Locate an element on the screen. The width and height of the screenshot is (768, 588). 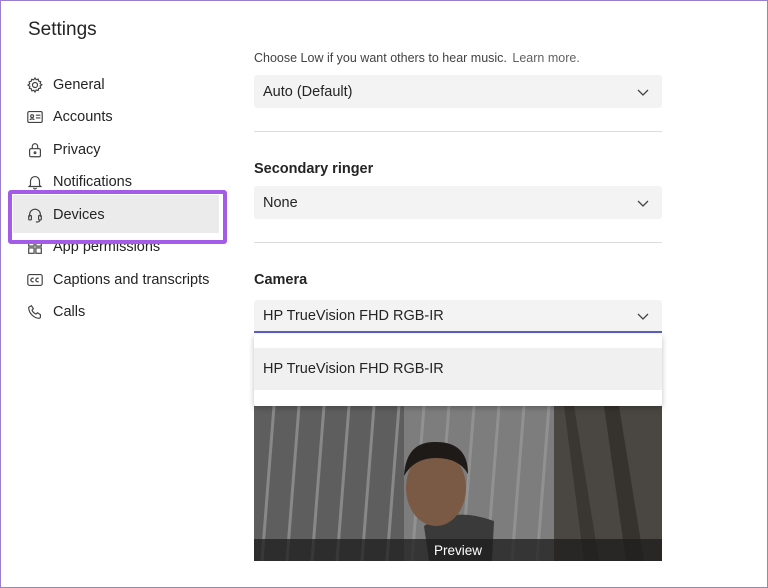
camera-preview: Preview is located at coordinates (458, 483).